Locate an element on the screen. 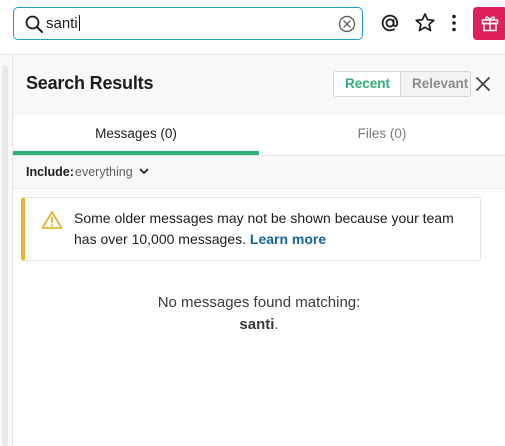 The image size is (505, 446). panel-header: Search Results Recent Relevant is located at coordinates (259, 85).